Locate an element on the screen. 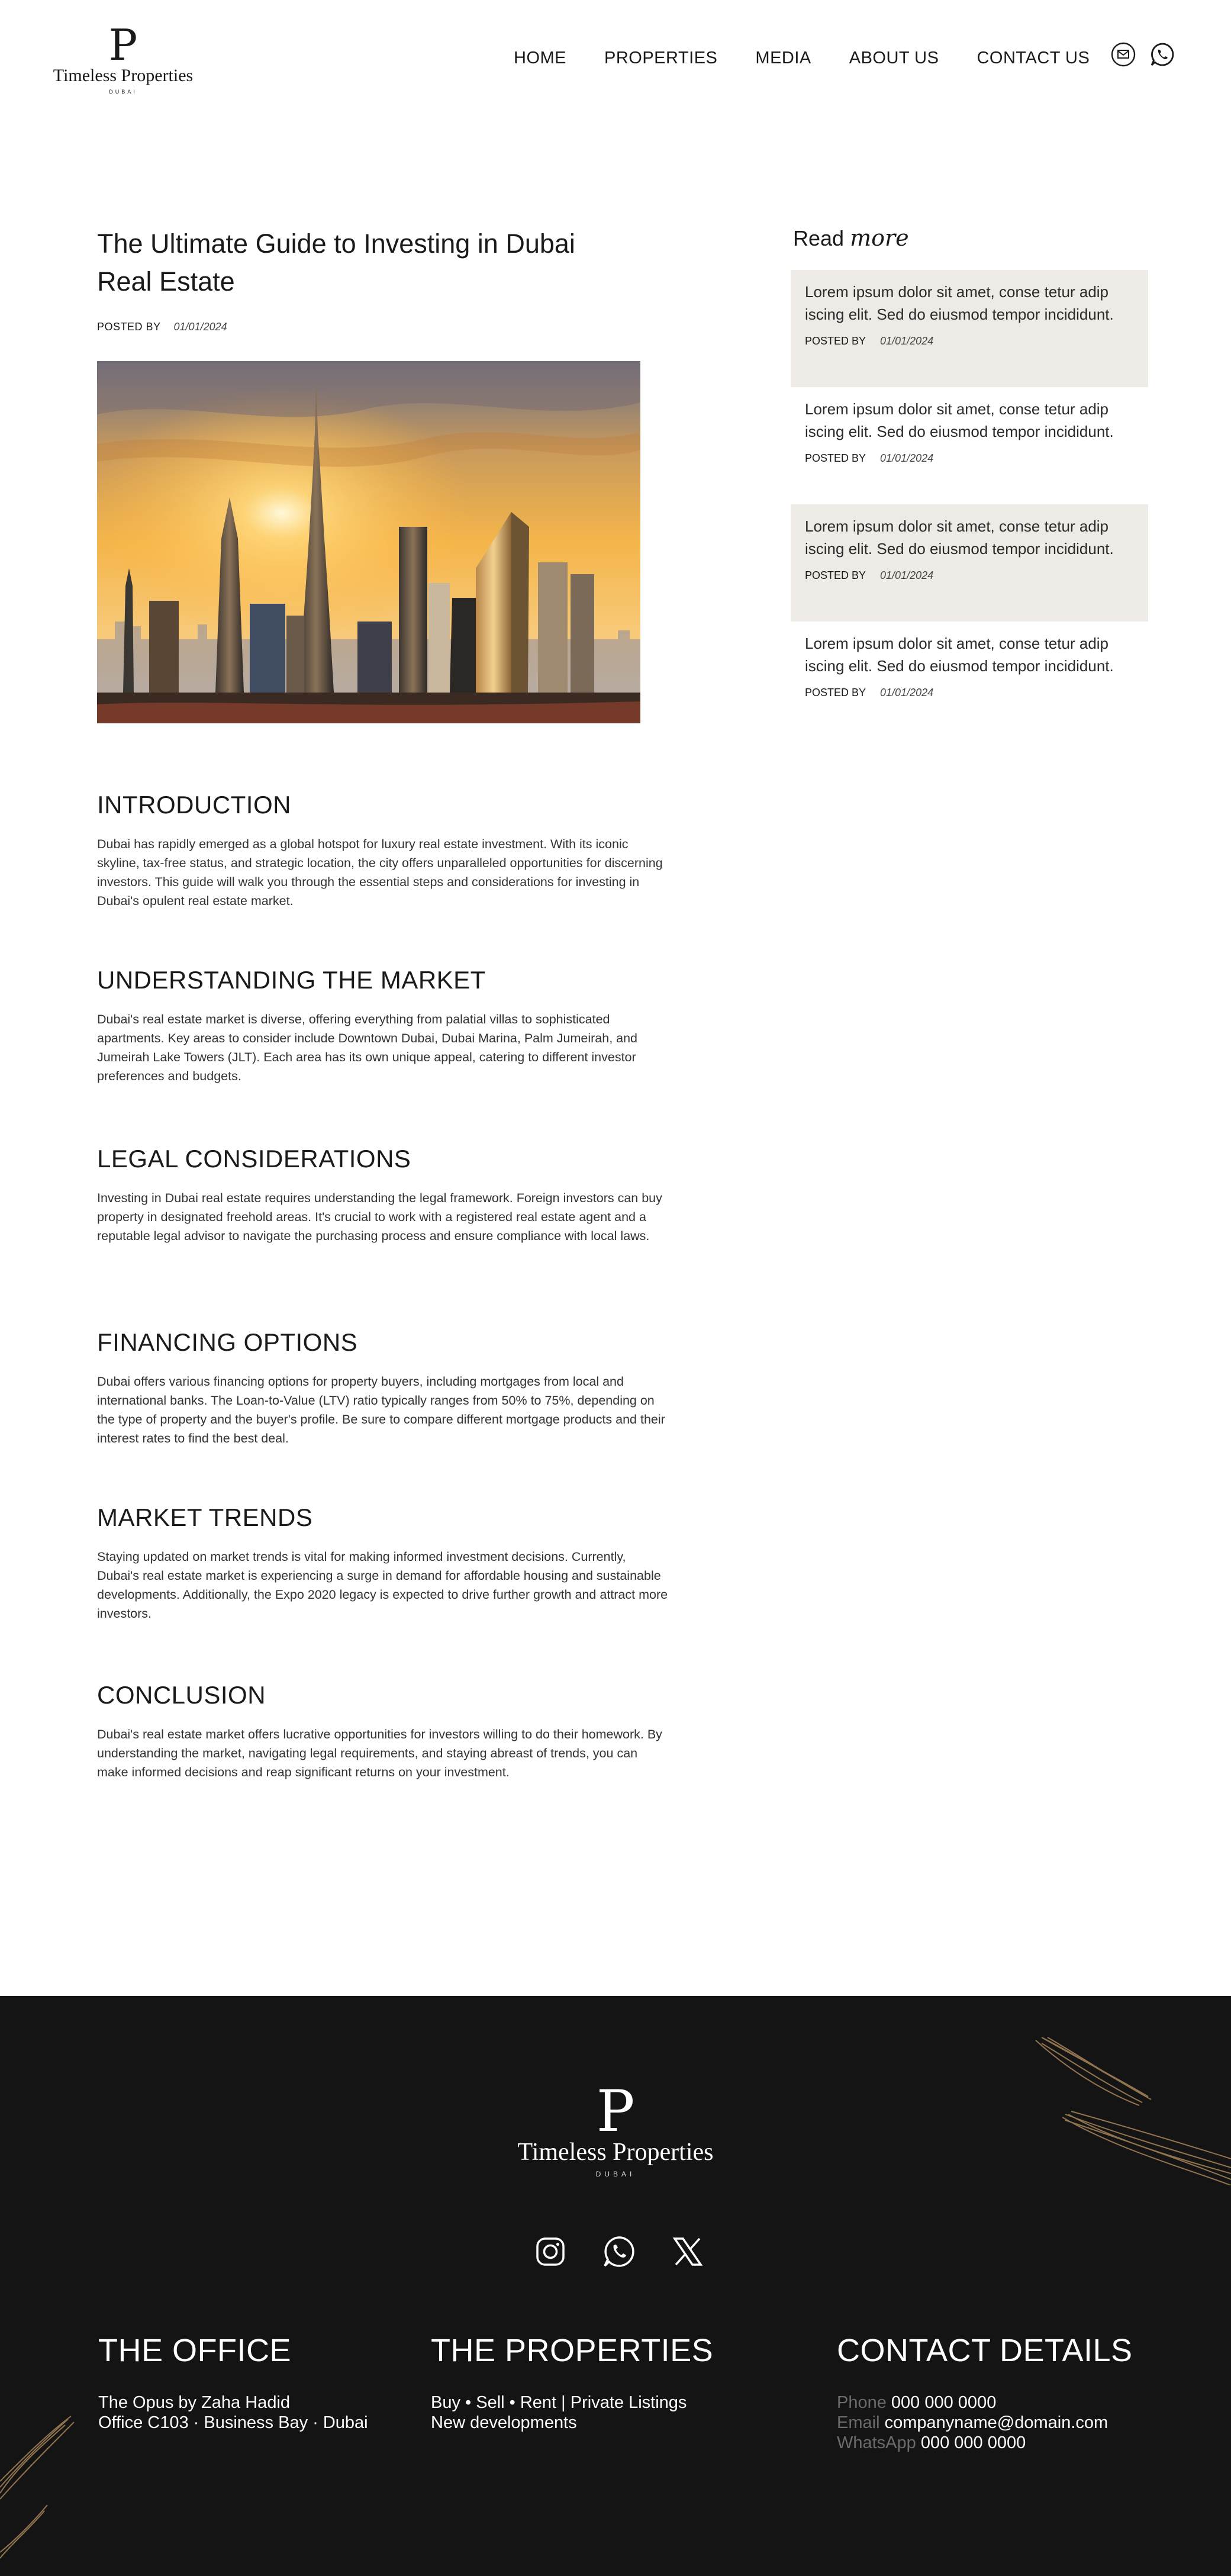  footer-heading: THE OFFICE is located at coordinates (195, 2350).